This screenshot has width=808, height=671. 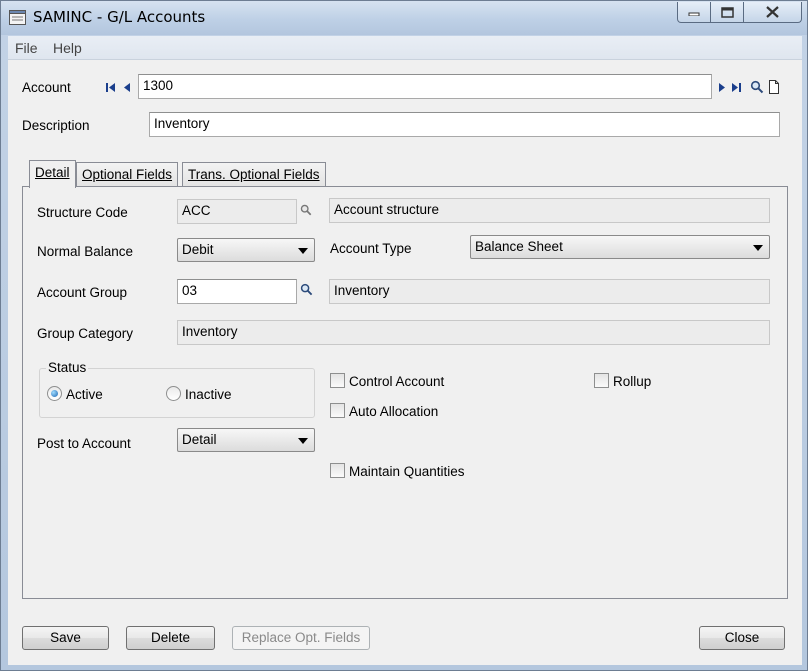 I want to click on normal-balance-value: Debit, so click(x=198, y=249).